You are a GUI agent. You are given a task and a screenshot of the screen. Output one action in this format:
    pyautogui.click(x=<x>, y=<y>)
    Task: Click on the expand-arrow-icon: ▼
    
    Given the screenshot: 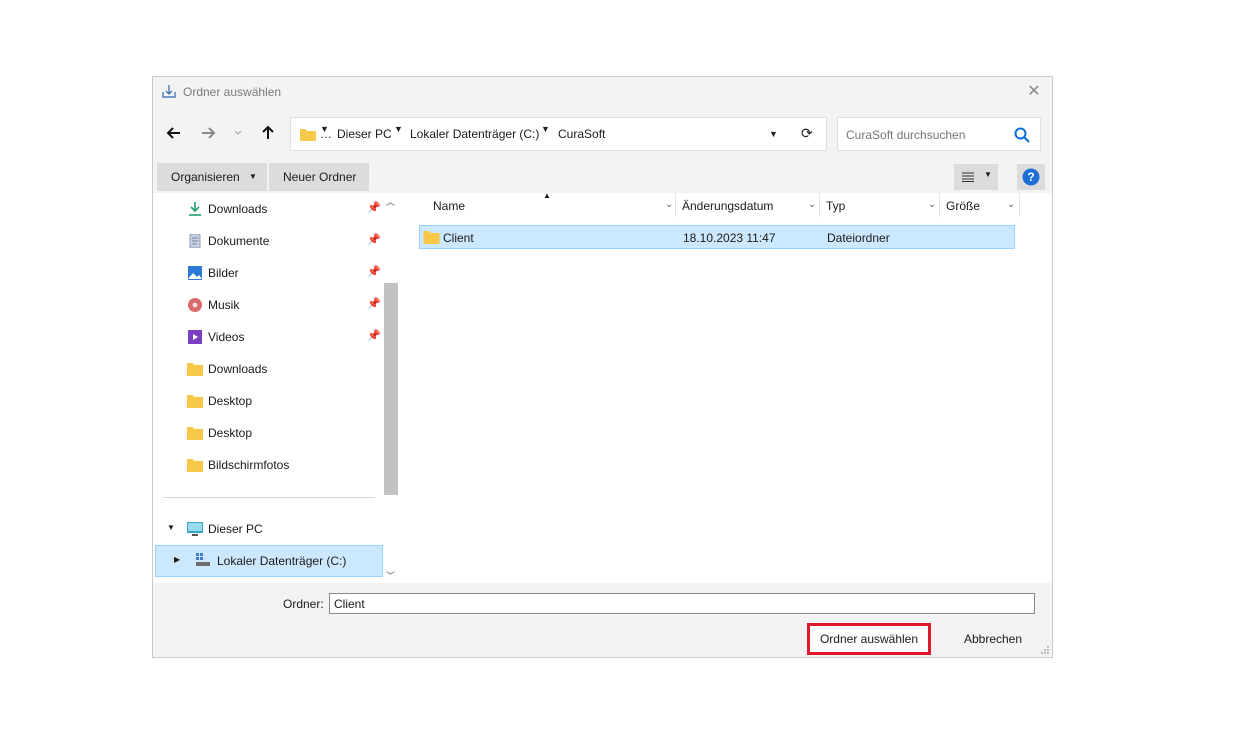 What is the action you would take?
    pyautogui.click(x=171, y=527)
    